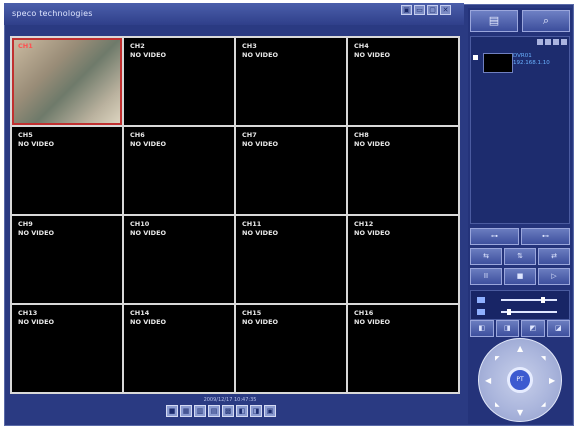 The width and height of the screenshot is (576, 428). What do you see at coordinates (242, 411) in the screenshot?
I see `layout-13-button: ◧` at bounding box center [242, 411].